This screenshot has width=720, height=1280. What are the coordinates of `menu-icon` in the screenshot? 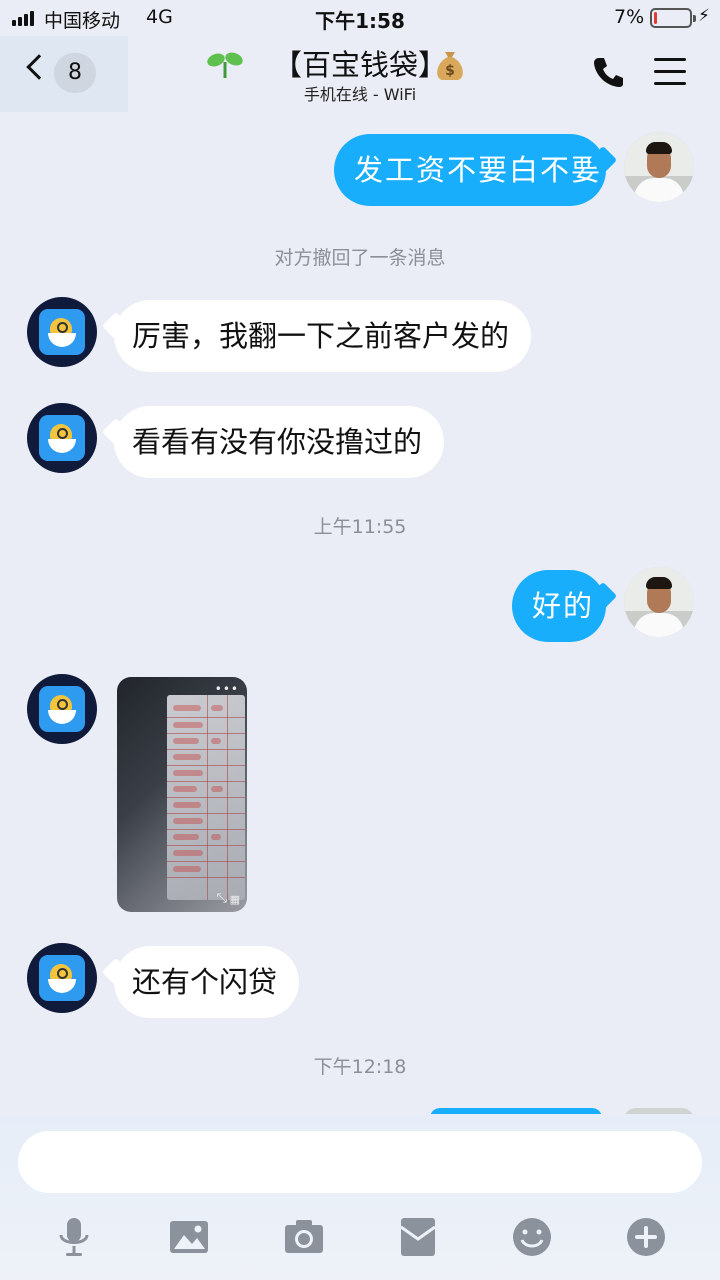 It's located at (670, 72).